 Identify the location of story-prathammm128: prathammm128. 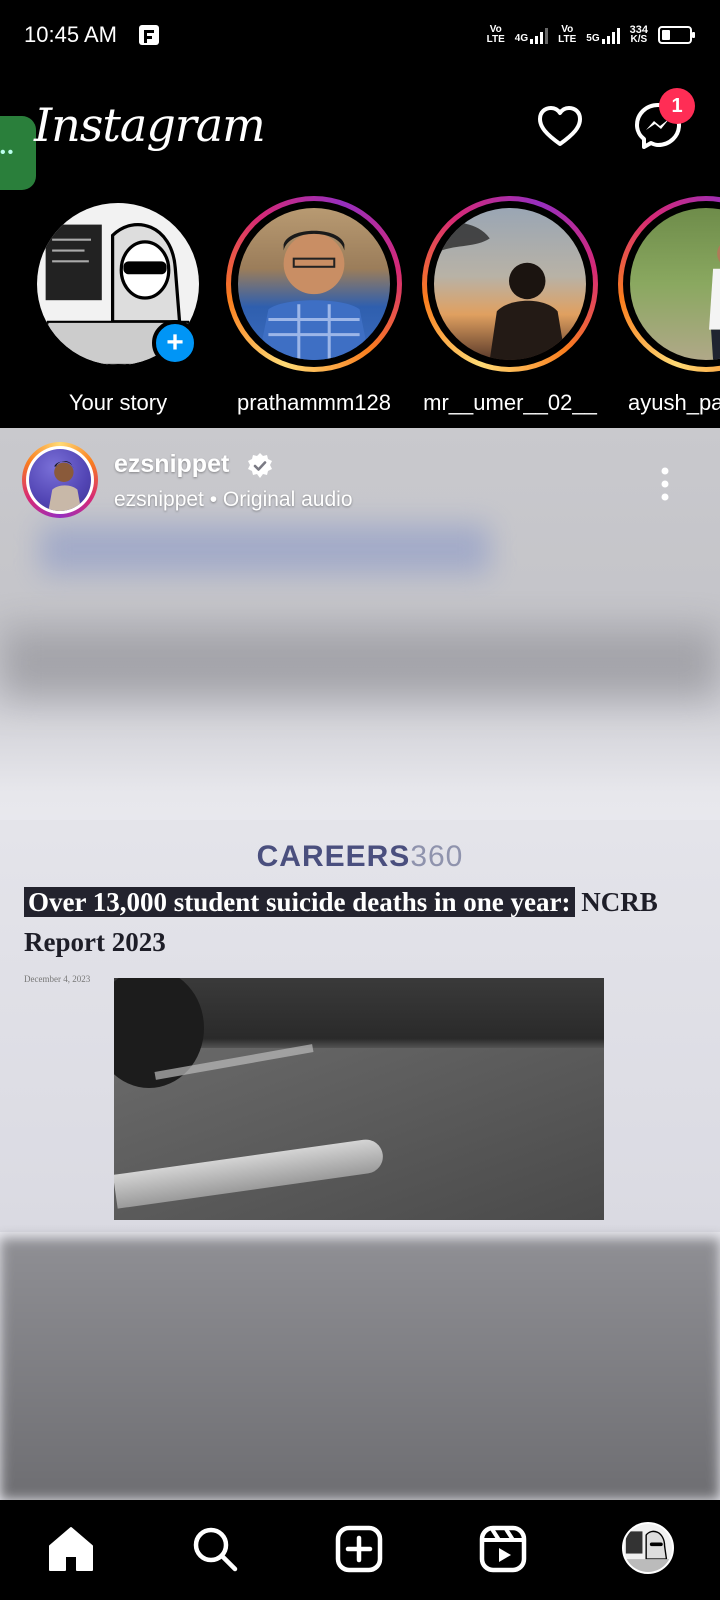
(314, 306).